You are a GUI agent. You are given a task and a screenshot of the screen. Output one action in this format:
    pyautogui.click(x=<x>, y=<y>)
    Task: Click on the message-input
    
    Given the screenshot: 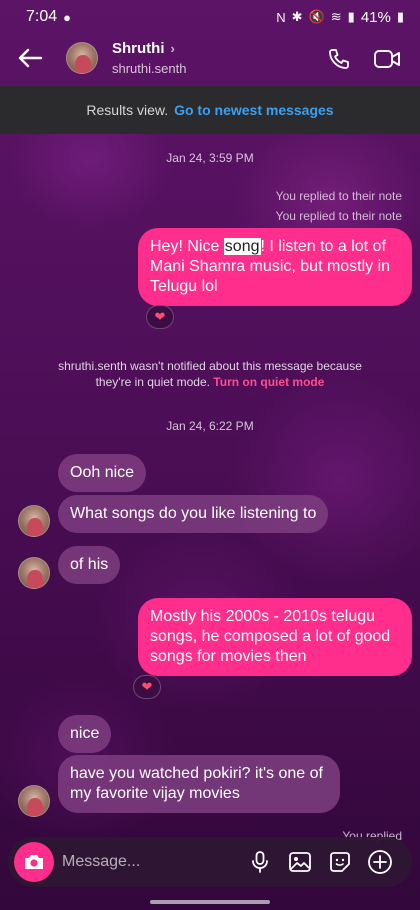 What is the action you would take?
    pyautogui.click(x=147, y=862)
    